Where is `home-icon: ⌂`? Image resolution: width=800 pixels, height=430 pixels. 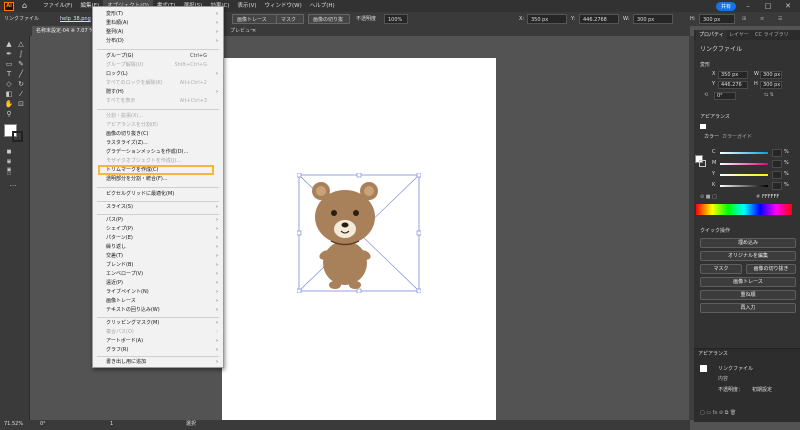
home-icon: ⌂ is located at coordinates (26, 6).